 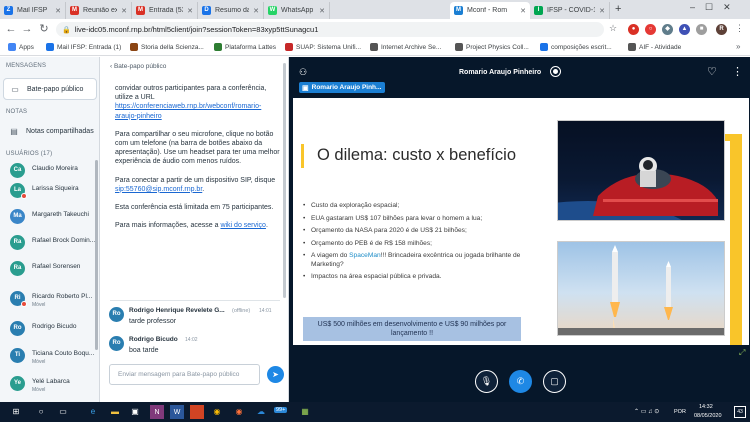 What do you see at coordinates (53, 384) in the screenshot?
I see `user-item: Ye Yelé Labarca Móvel` at bounding box center [53, 384].